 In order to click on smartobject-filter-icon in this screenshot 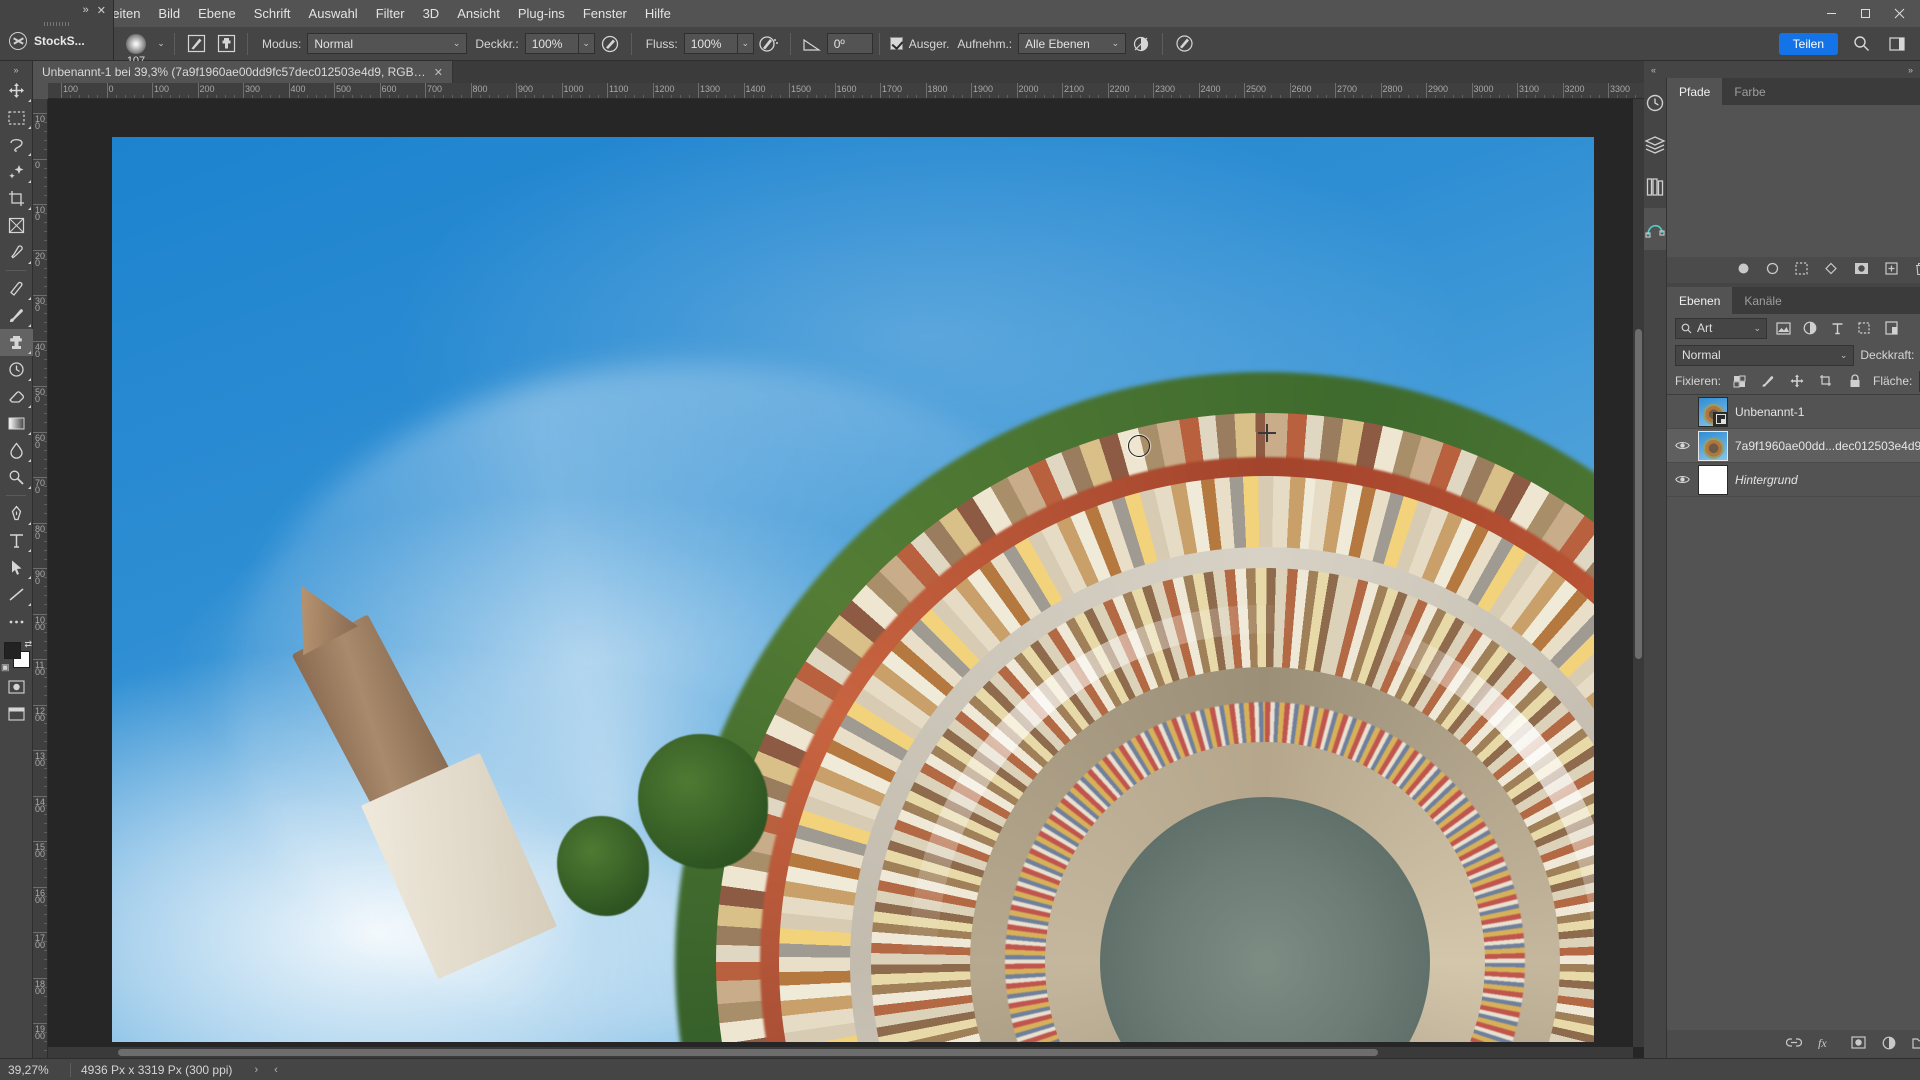, I will do `click(1891, 328)`.